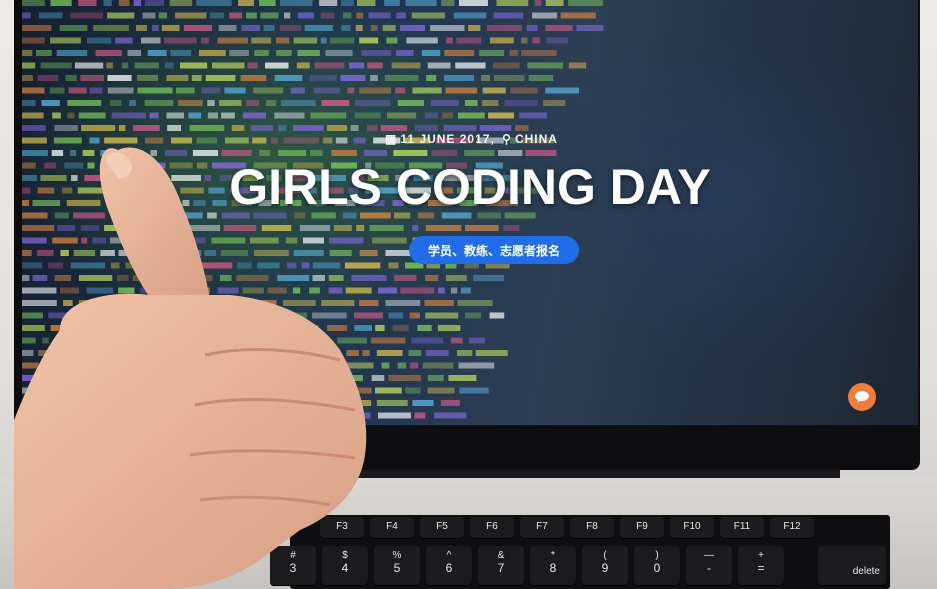 The image size is (937, 589). What do you see at coordinates (605, 566) in the screenshot?
I see `number-key: (9` at bounding box center [605, 566].